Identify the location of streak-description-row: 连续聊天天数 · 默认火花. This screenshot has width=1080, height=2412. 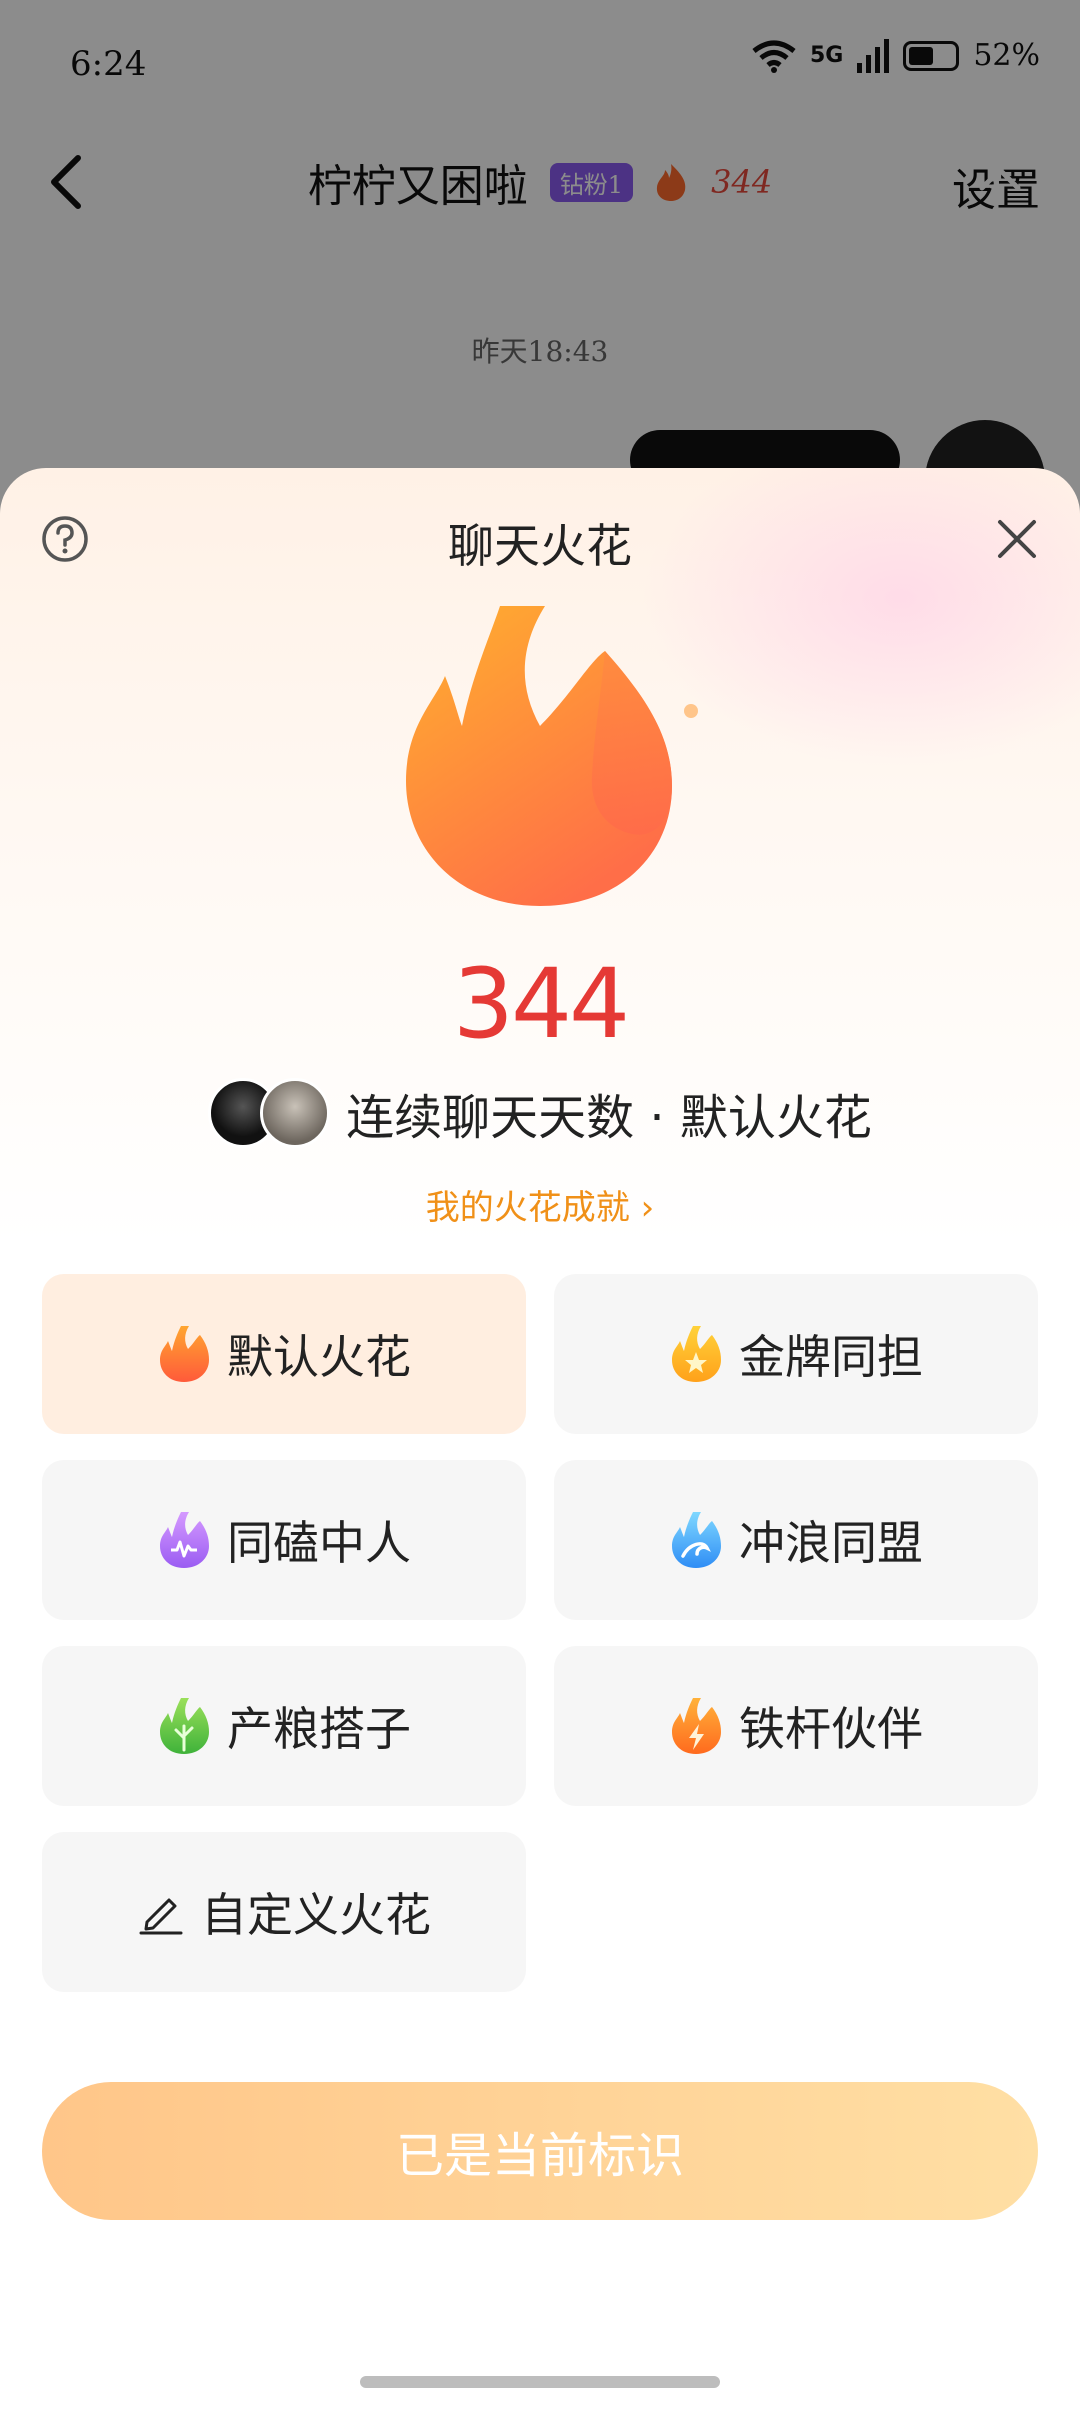
(540, 1113).